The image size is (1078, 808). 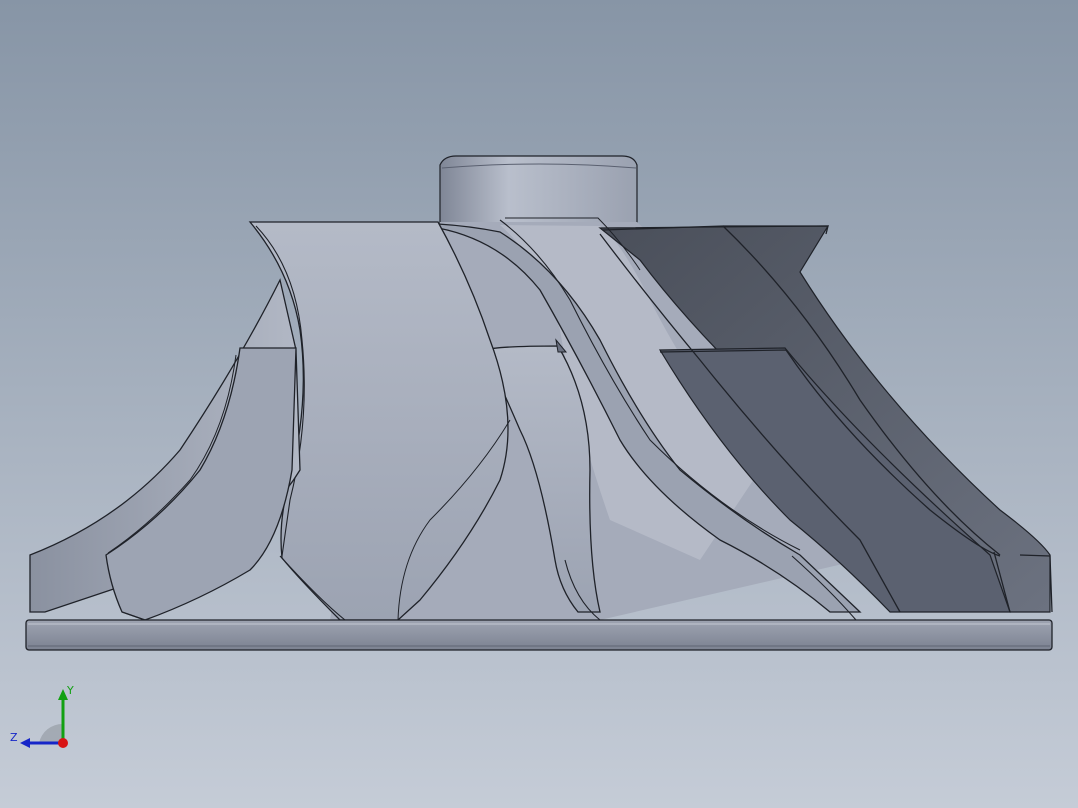 What do you see at coordinates (25, 743) in the screenshot?
I see `z-axis-arrow` at bounding box center [25, 743].